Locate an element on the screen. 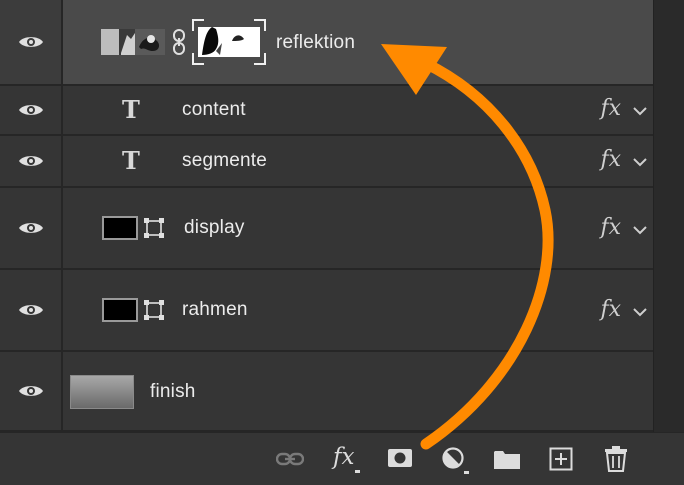  new-layer-icon is located at coordinates (561, 459).